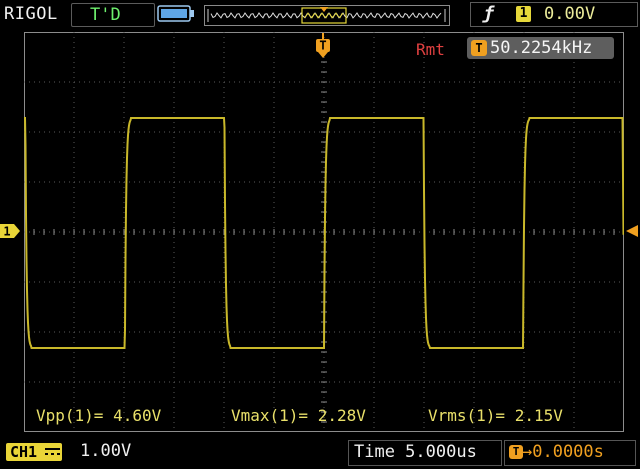  I want to click on trigger-level-value: 0.00V, so click(570, 14).